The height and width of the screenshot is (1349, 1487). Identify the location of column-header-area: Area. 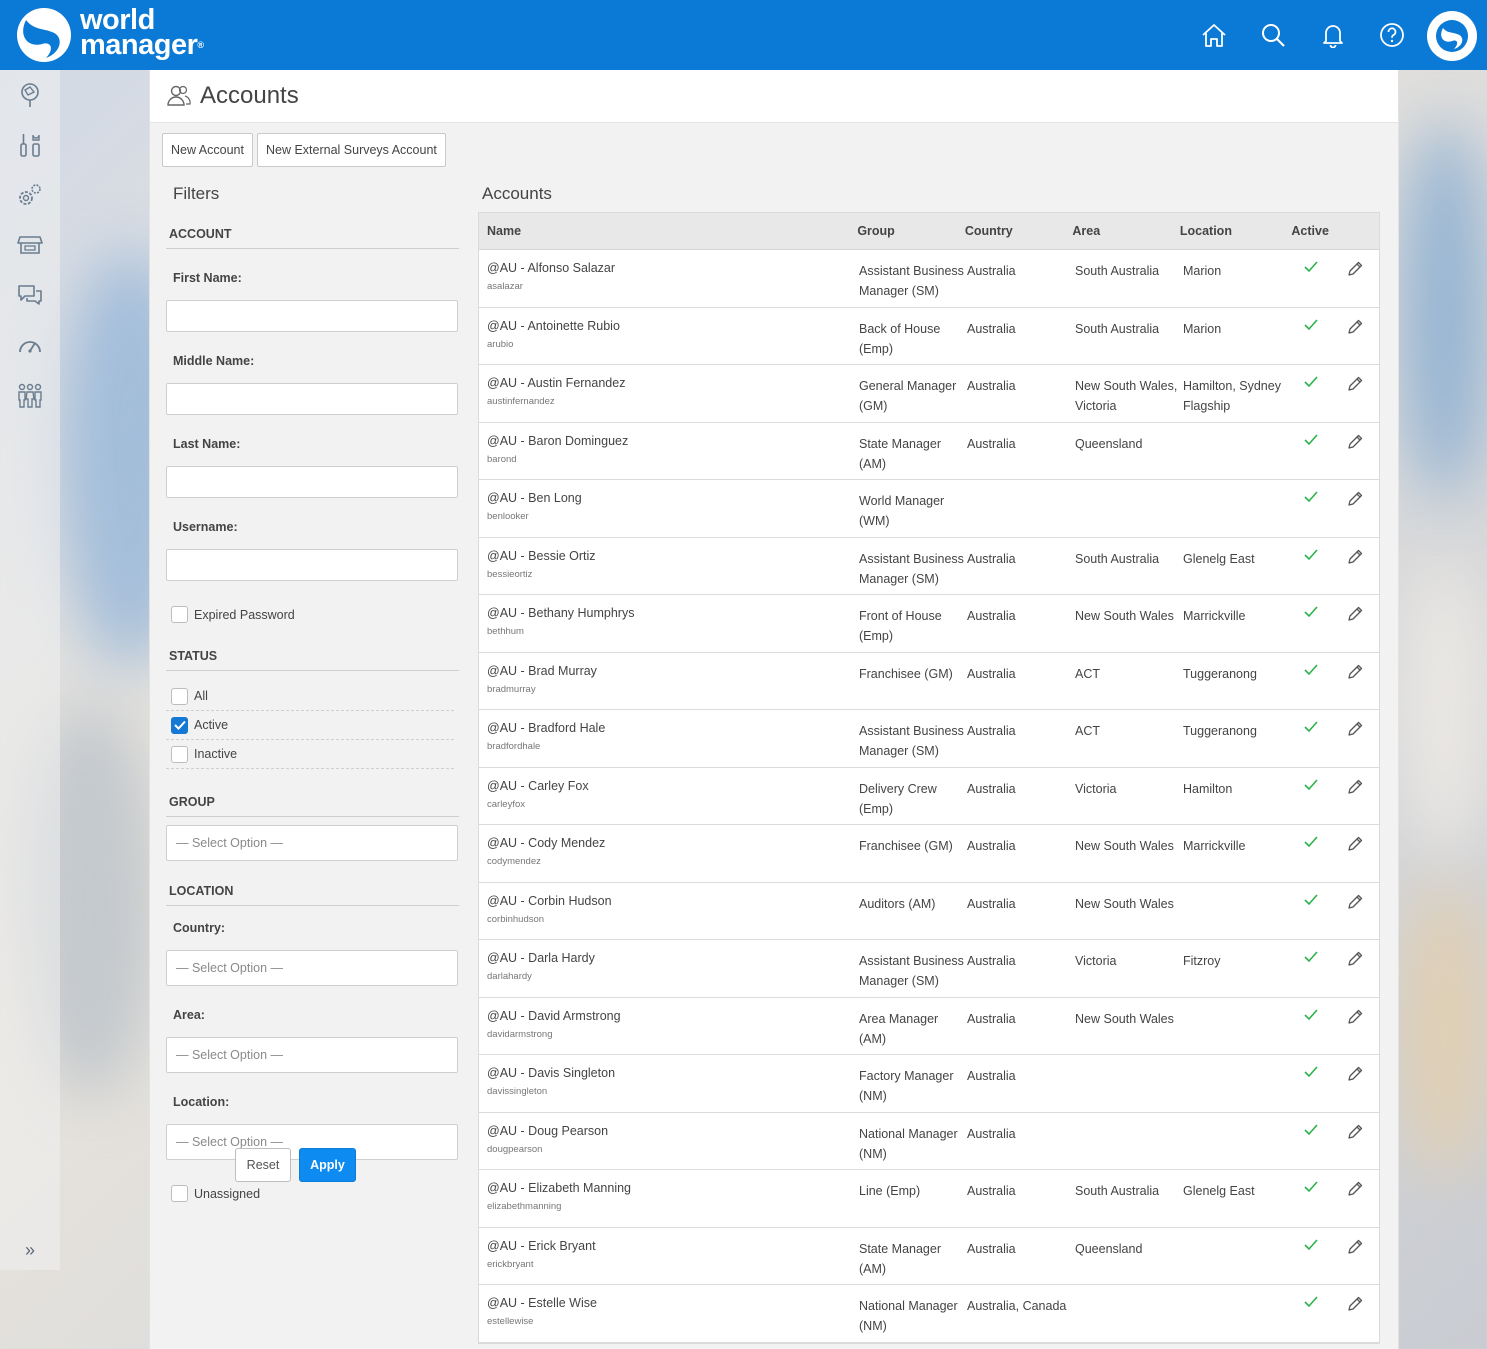
(1126, 231).